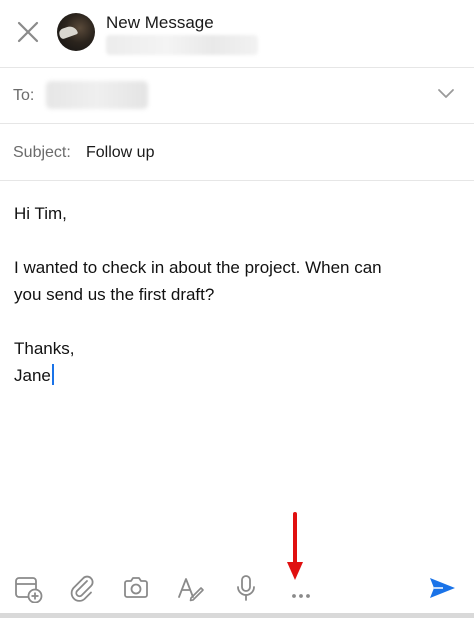  I want to click on page-title: New Message, so click(160, 22).